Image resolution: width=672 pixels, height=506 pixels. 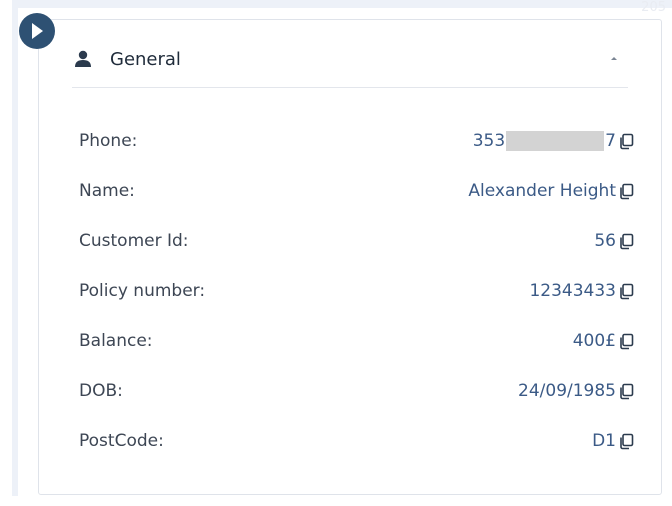 What do you see at coordinates (572, 291) in the screenshot?
I see `policy-number-value: 12343433` at bounding box center [572, 291].